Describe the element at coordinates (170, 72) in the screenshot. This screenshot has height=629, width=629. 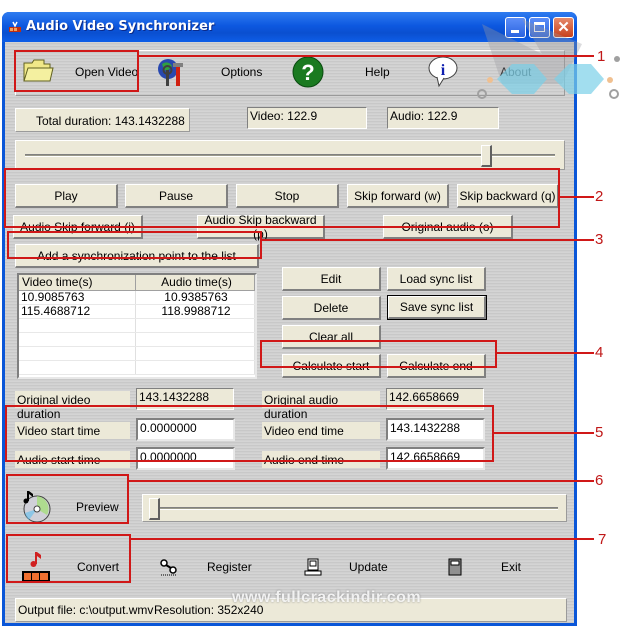
I see `globe-tools-icon` at that location.